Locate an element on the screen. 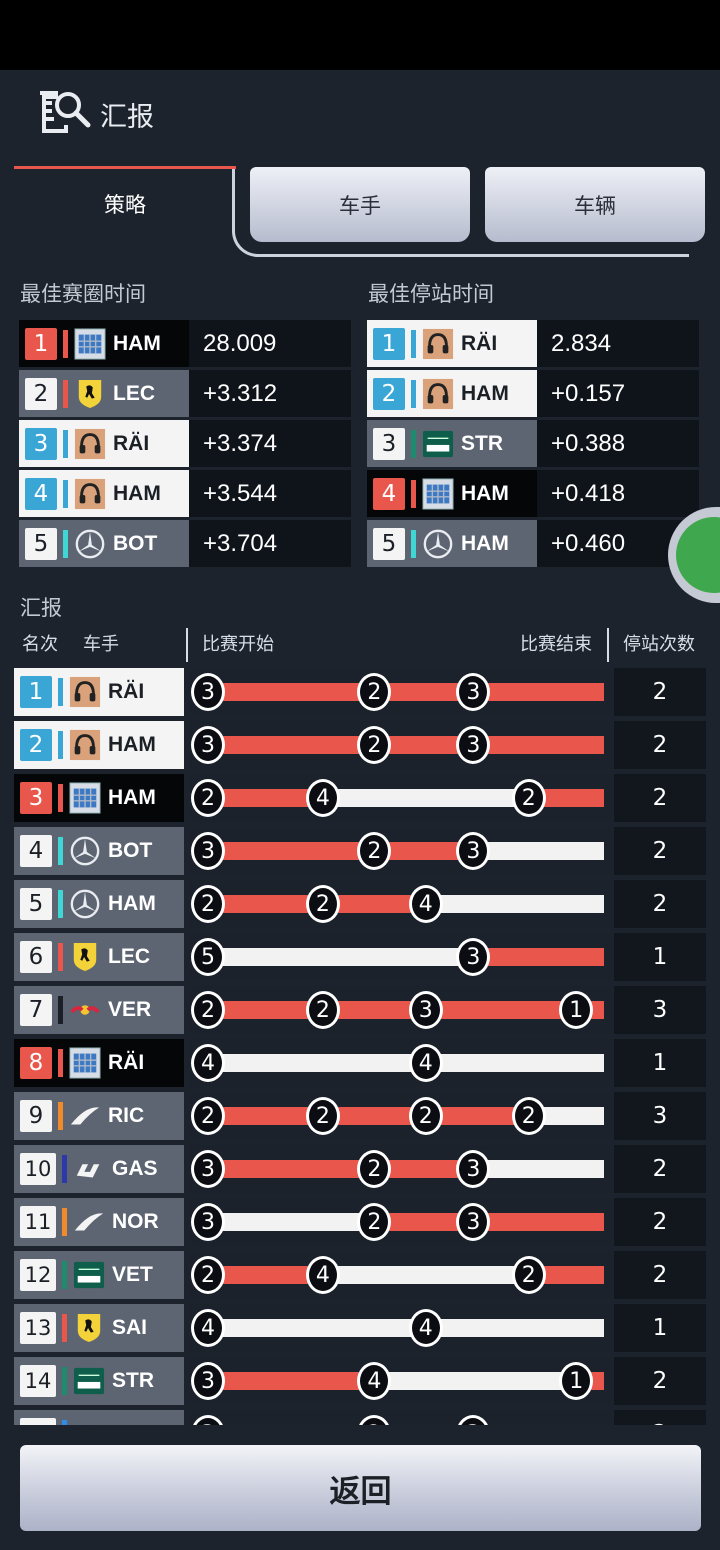 The image size is (720, 1550). pit-stop-count: 1 is located at coordinates (660, 1063).